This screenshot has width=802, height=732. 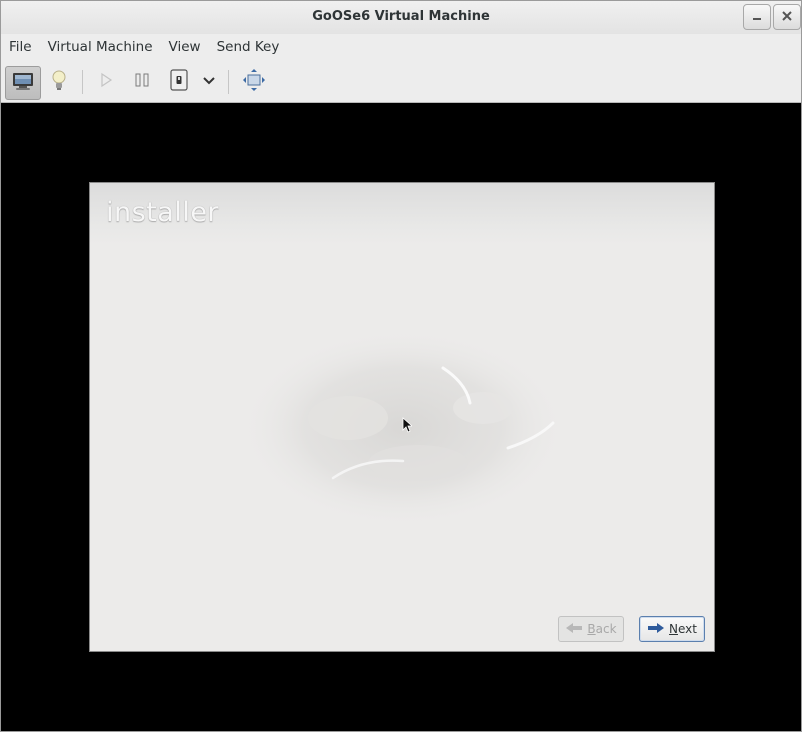 What do you see at coordinates (401, 82) in the screenshot?
I see `toolbar` at bounding box center [401, 82].